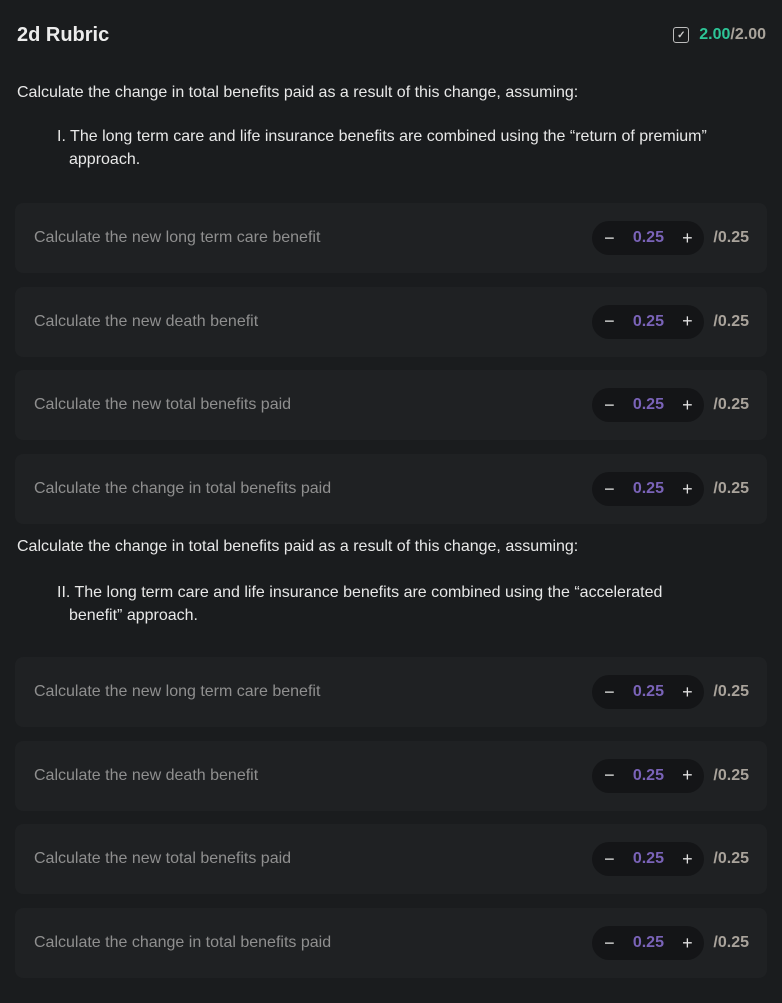  What do you see at coordinates (63, 34) in the screenshot?
I see `rubric-title: 2d Rubric` at bounding box center [63, 34].